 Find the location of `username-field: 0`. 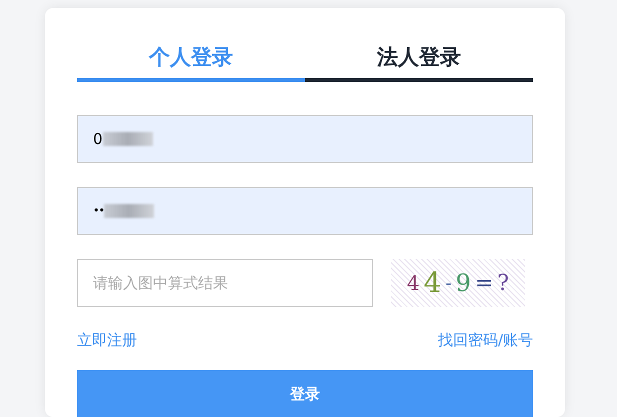

username-field: 0 is located at coordinates (305, 139).